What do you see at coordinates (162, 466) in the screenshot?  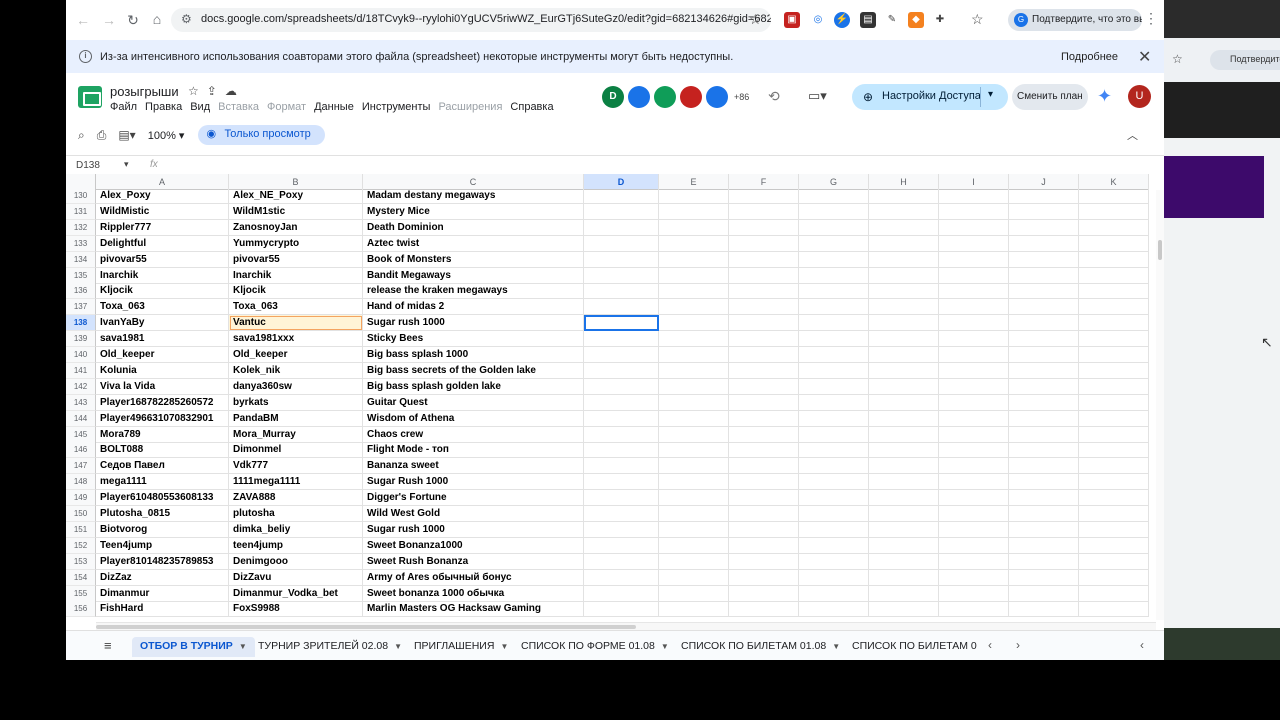 I see `table-cell: Седов Павел` at bounding box center [162, 466].